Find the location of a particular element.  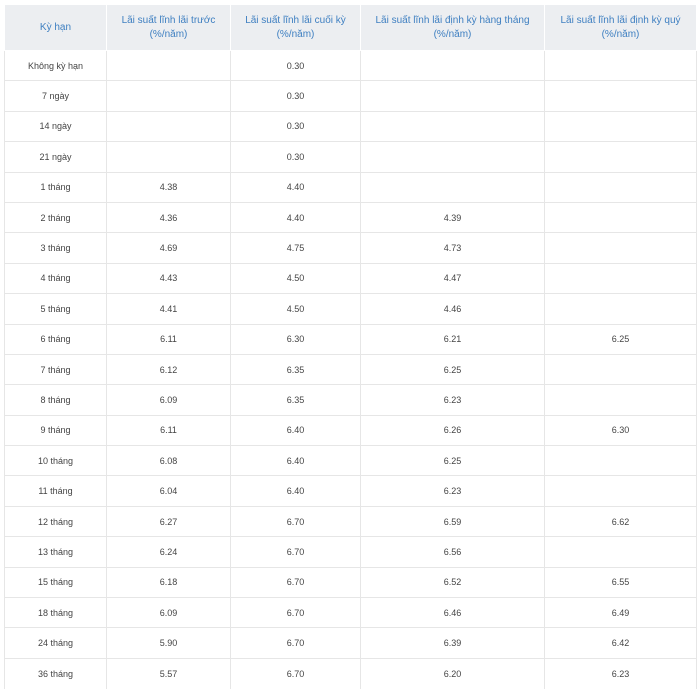

table-row: 11 tháng 6.04 6.40 6.23 is located at coordinates (350, 491).